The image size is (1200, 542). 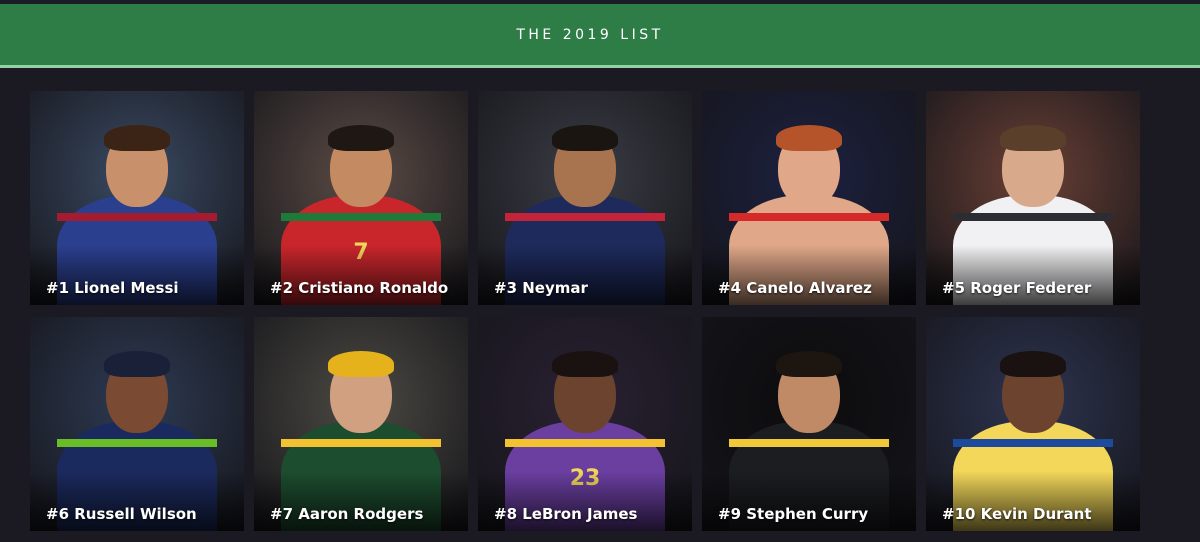 I want to click on athlete-rank-name: #7 Aaron Rodgers, so click(x=347, y=514).